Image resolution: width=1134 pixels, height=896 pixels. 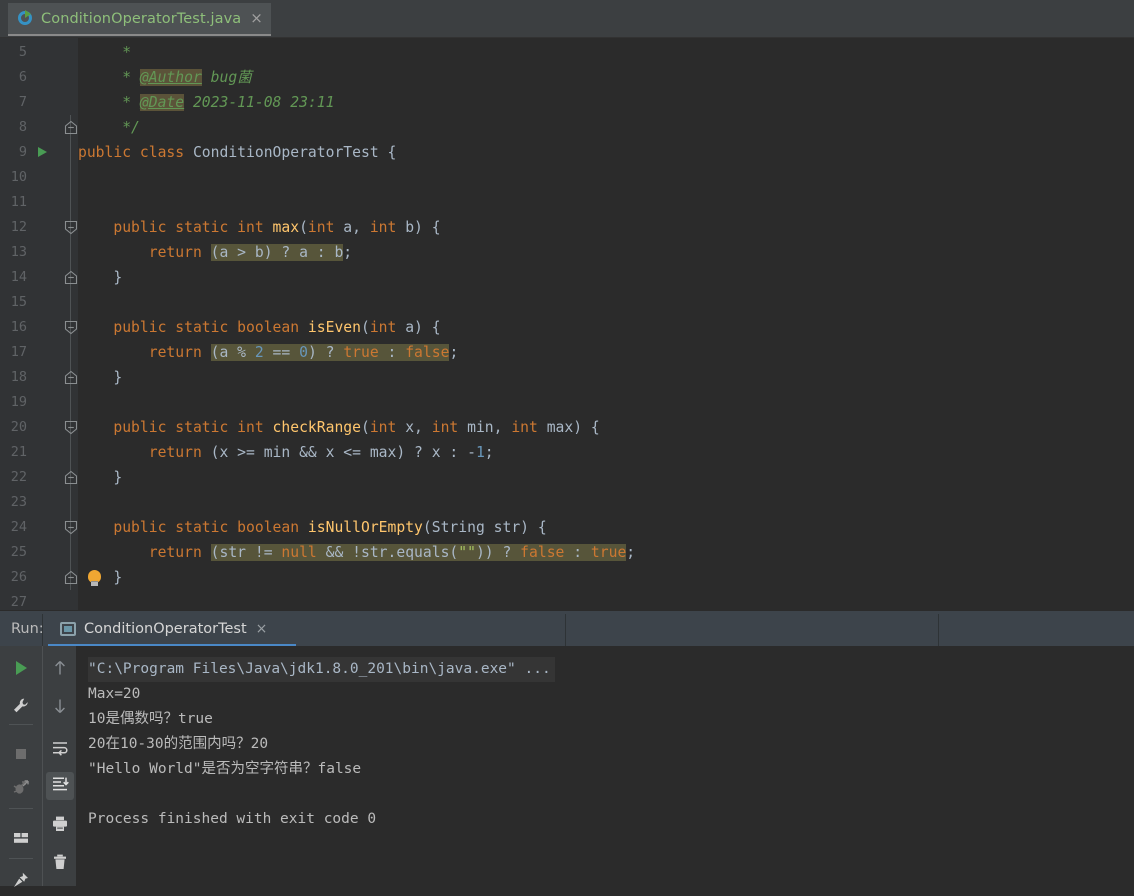 What do you see at coordinates (39, 552) in the screenshot?
I see `gutter-line: 25` at bounding box center [39, 552].